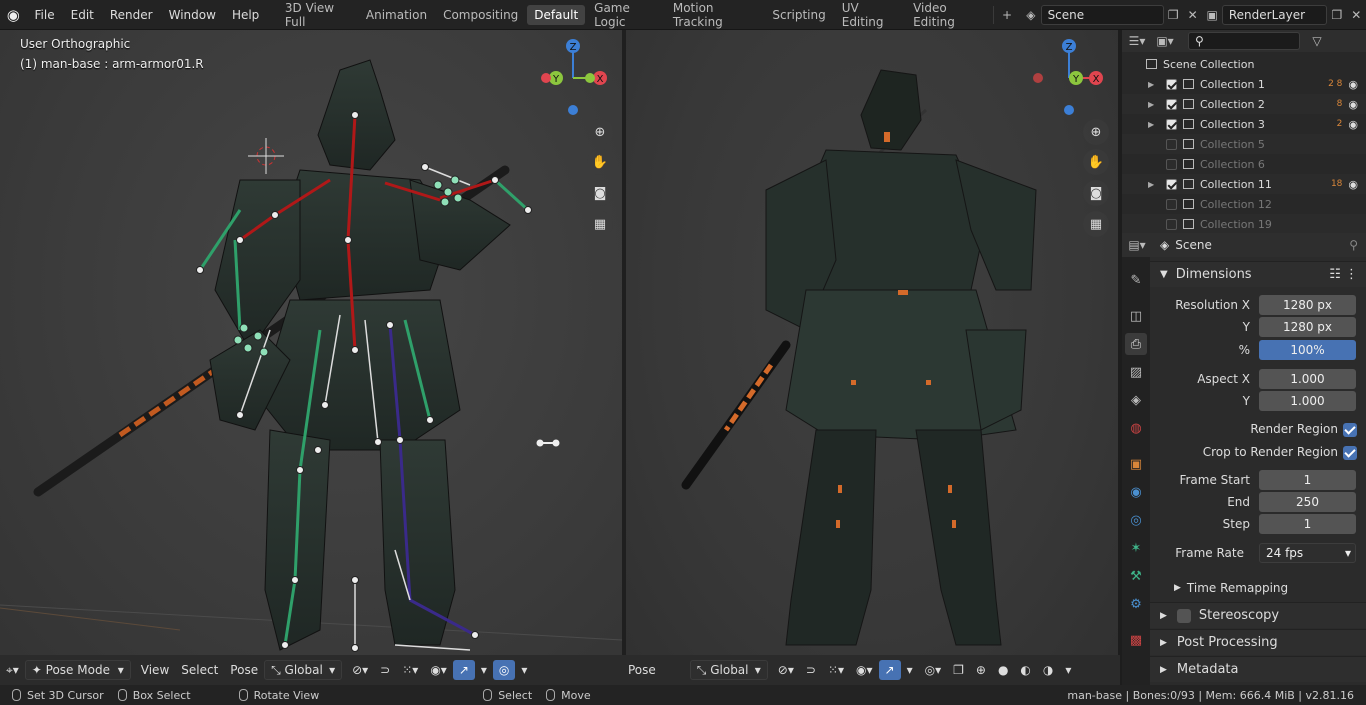 The width and height of the screenshot is (1366, 705). What do you see at coordinates (1096, 132) in the screenshot?
I see `zoom-icon-right: ⊕` at bounding box center [1096, 132].